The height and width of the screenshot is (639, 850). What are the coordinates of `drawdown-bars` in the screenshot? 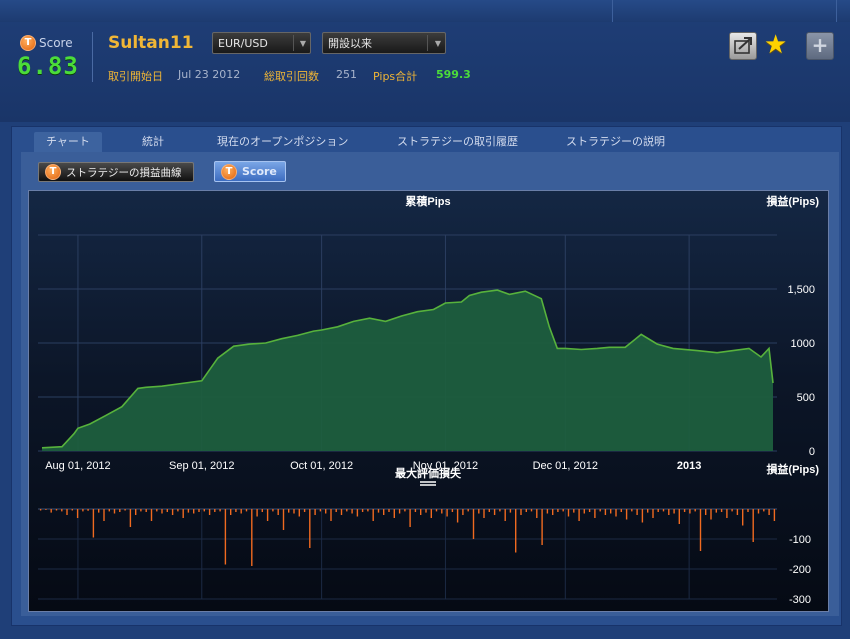 It's located at (407, 537).